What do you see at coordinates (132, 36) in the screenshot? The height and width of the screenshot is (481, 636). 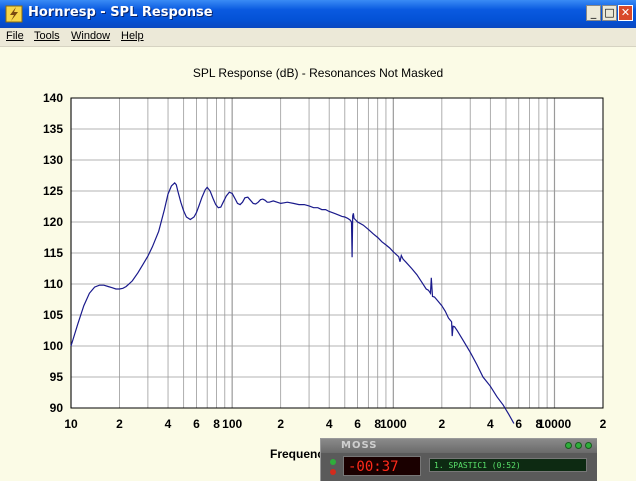 I see `menu-help: Help` at bounding box center [132, 36].